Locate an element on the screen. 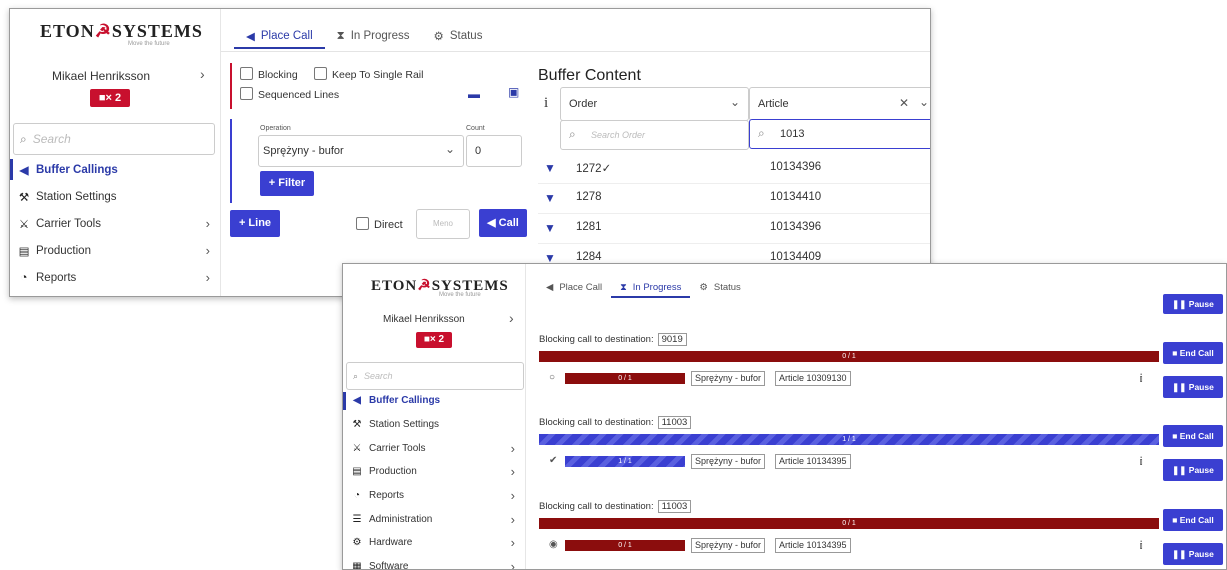 This screenshot has width=1227, height=570. destination-badge: 9019 is located at coordinates (672, 339).